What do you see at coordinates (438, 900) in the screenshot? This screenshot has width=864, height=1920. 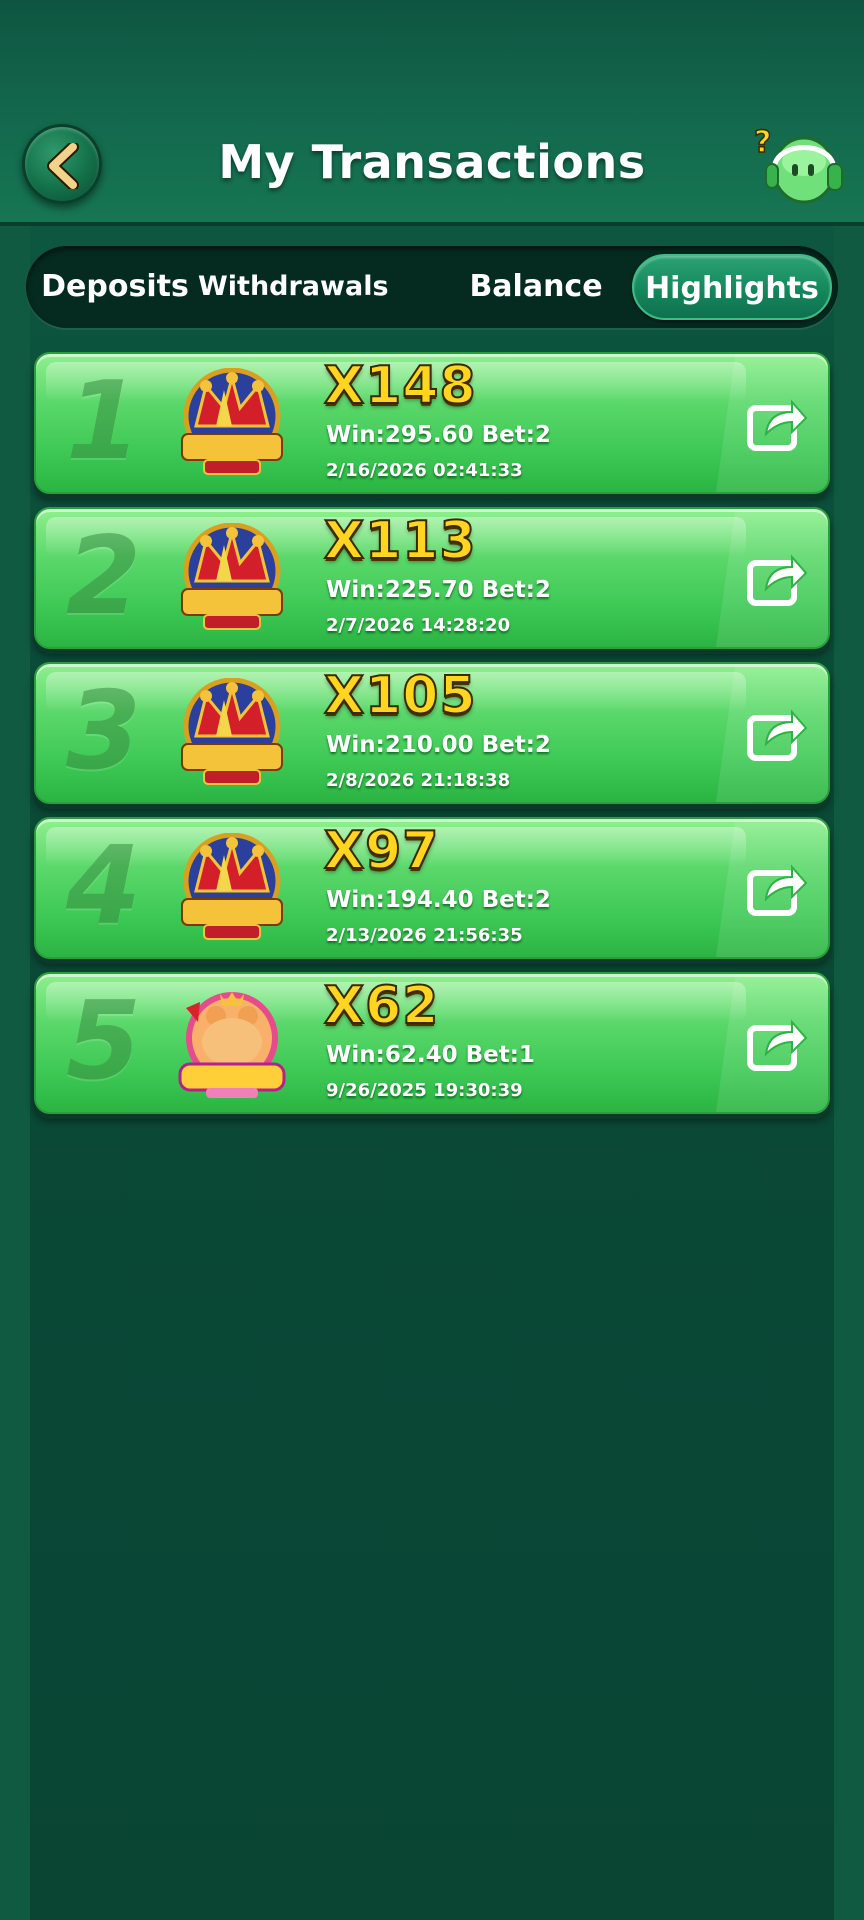 I see `win-bet-text: Win:194.40 Bet:2` at bounding box center [438, 900].